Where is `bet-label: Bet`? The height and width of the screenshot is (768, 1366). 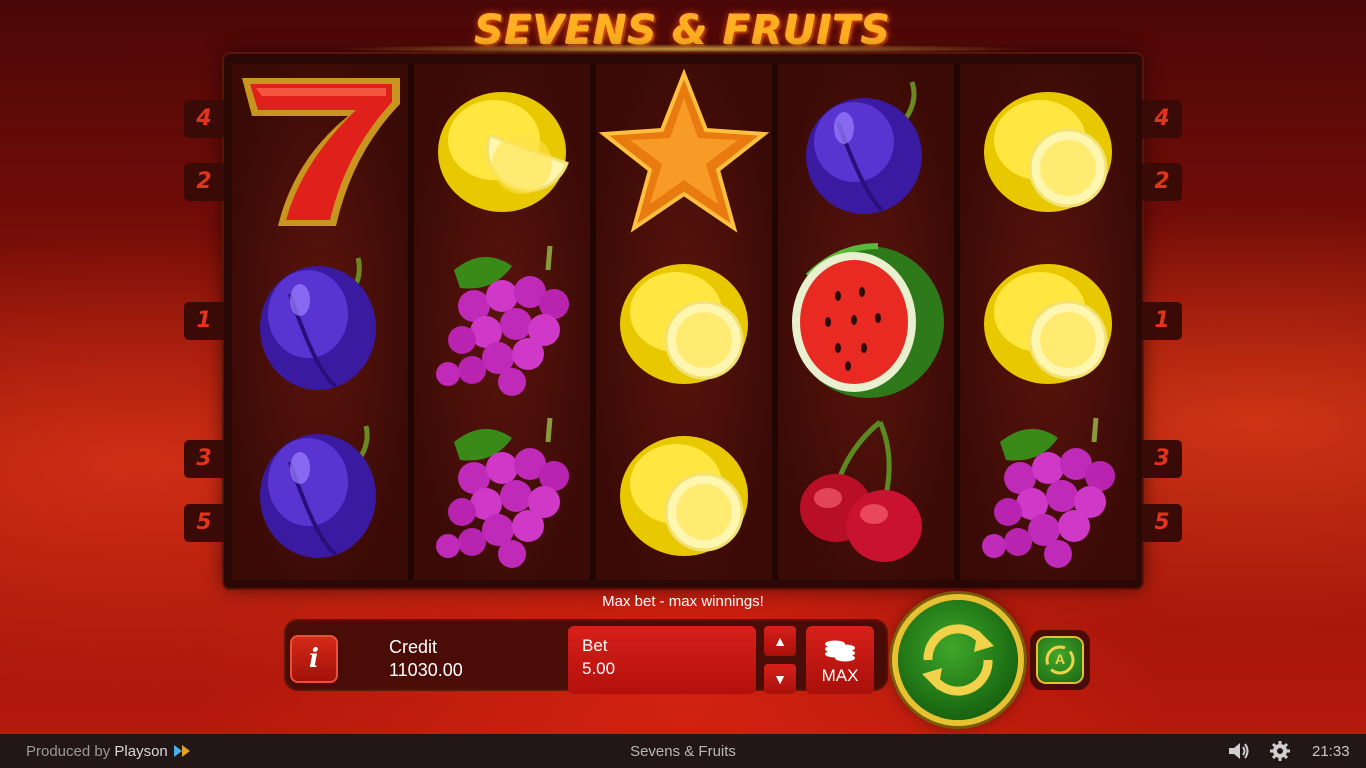 bet-label: Bet is located at coordinates (595, 645).